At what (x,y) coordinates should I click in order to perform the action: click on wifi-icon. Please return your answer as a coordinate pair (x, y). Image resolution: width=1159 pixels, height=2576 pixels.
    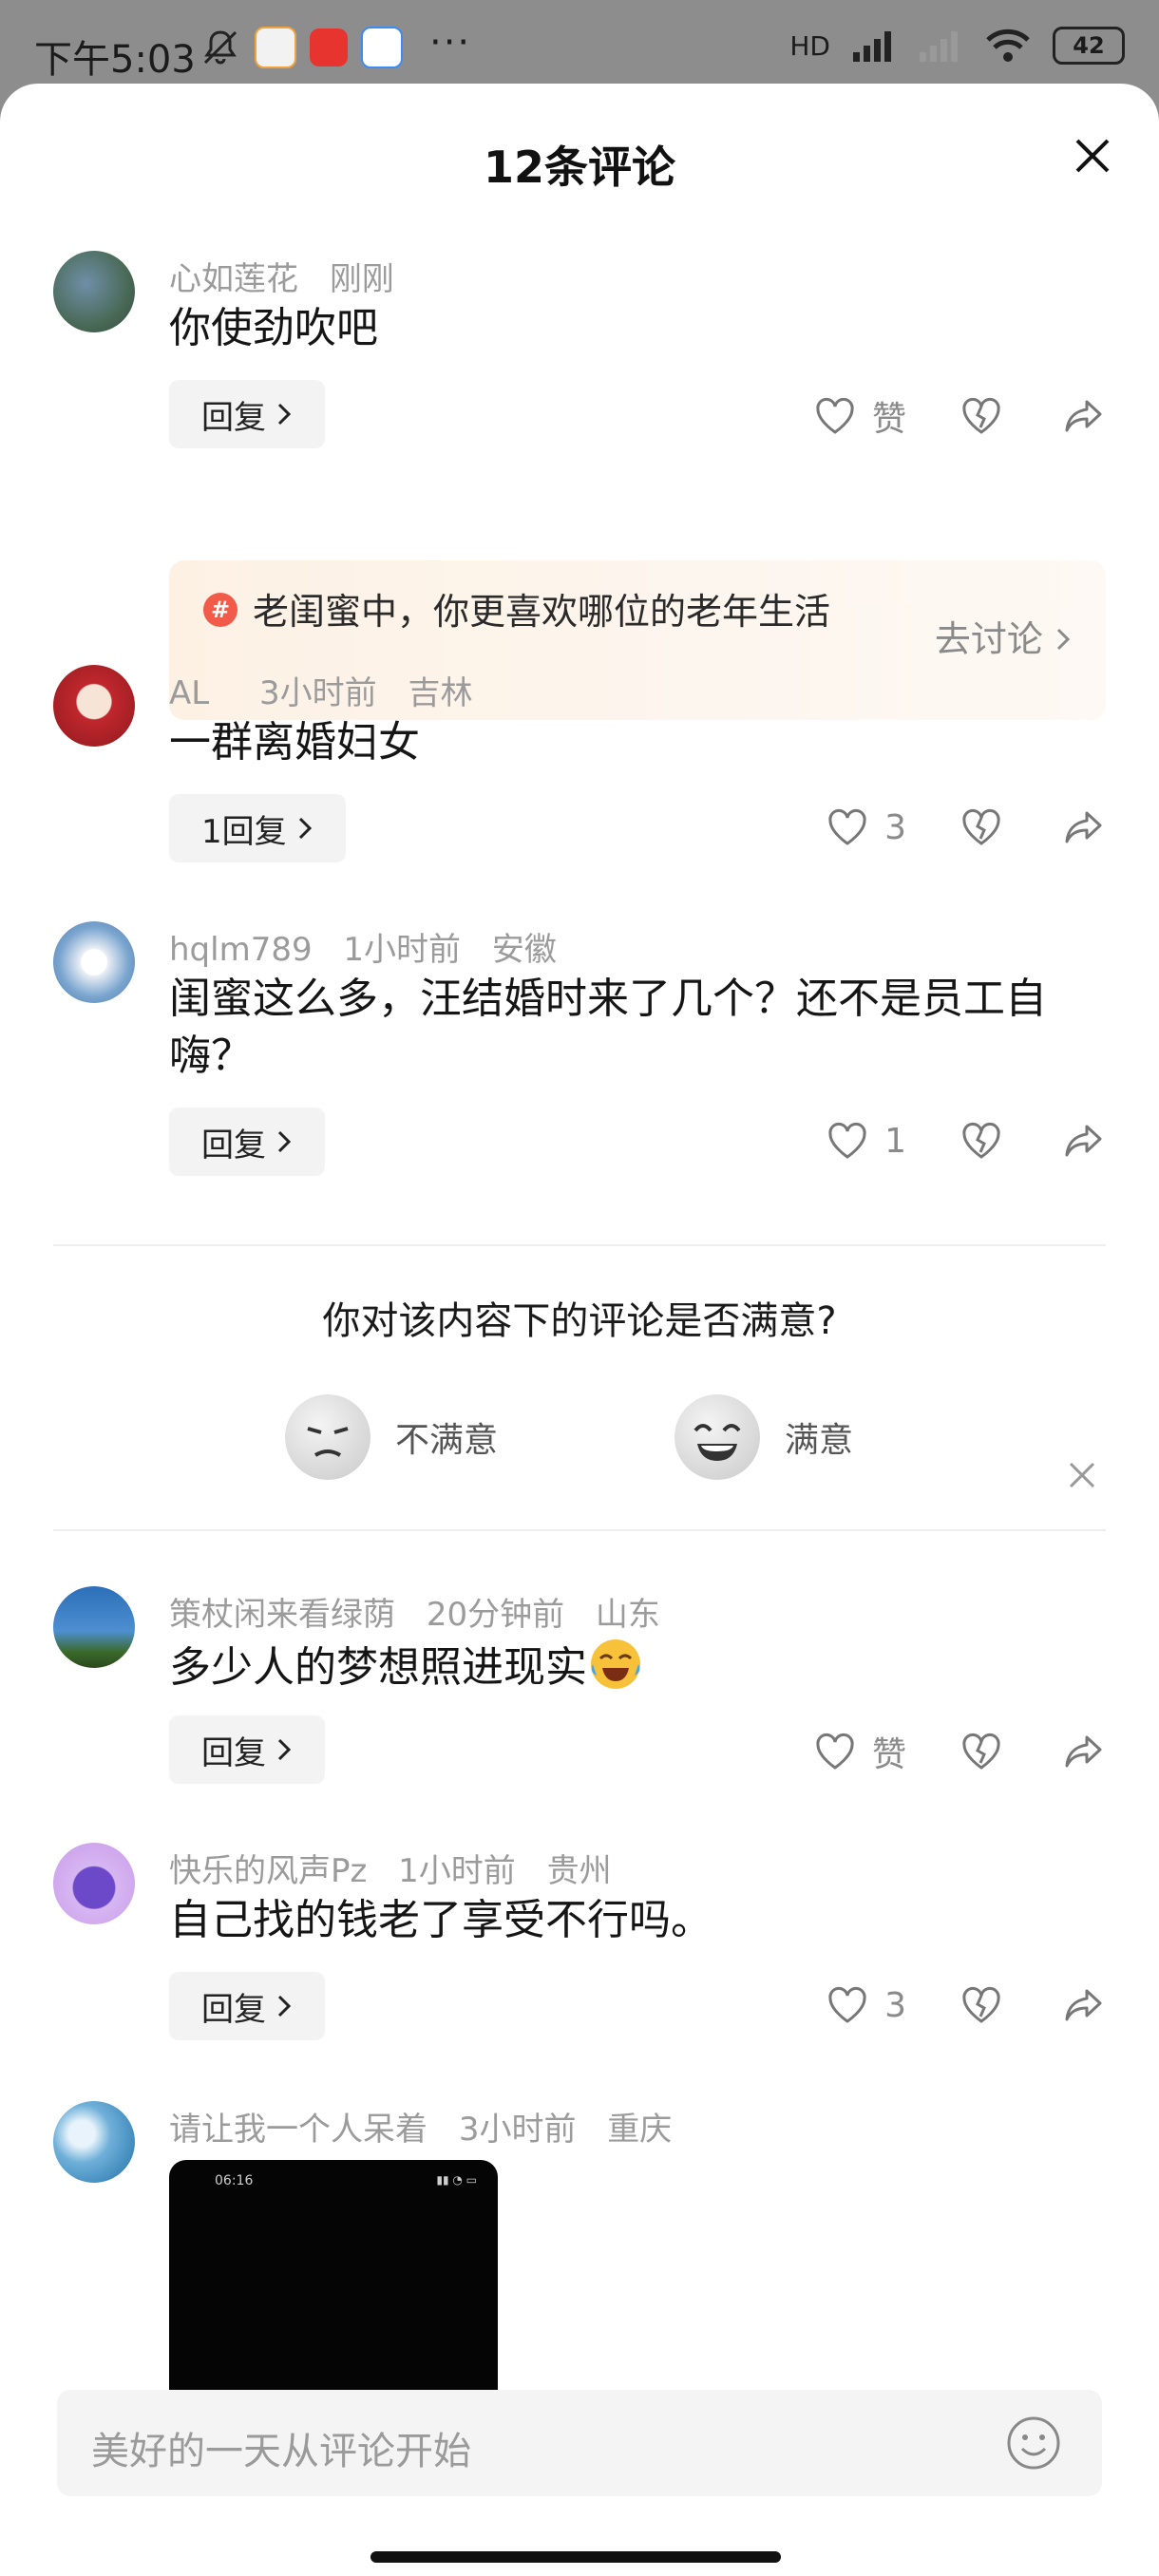
    Looking at the image, I should click on (1008, 45).